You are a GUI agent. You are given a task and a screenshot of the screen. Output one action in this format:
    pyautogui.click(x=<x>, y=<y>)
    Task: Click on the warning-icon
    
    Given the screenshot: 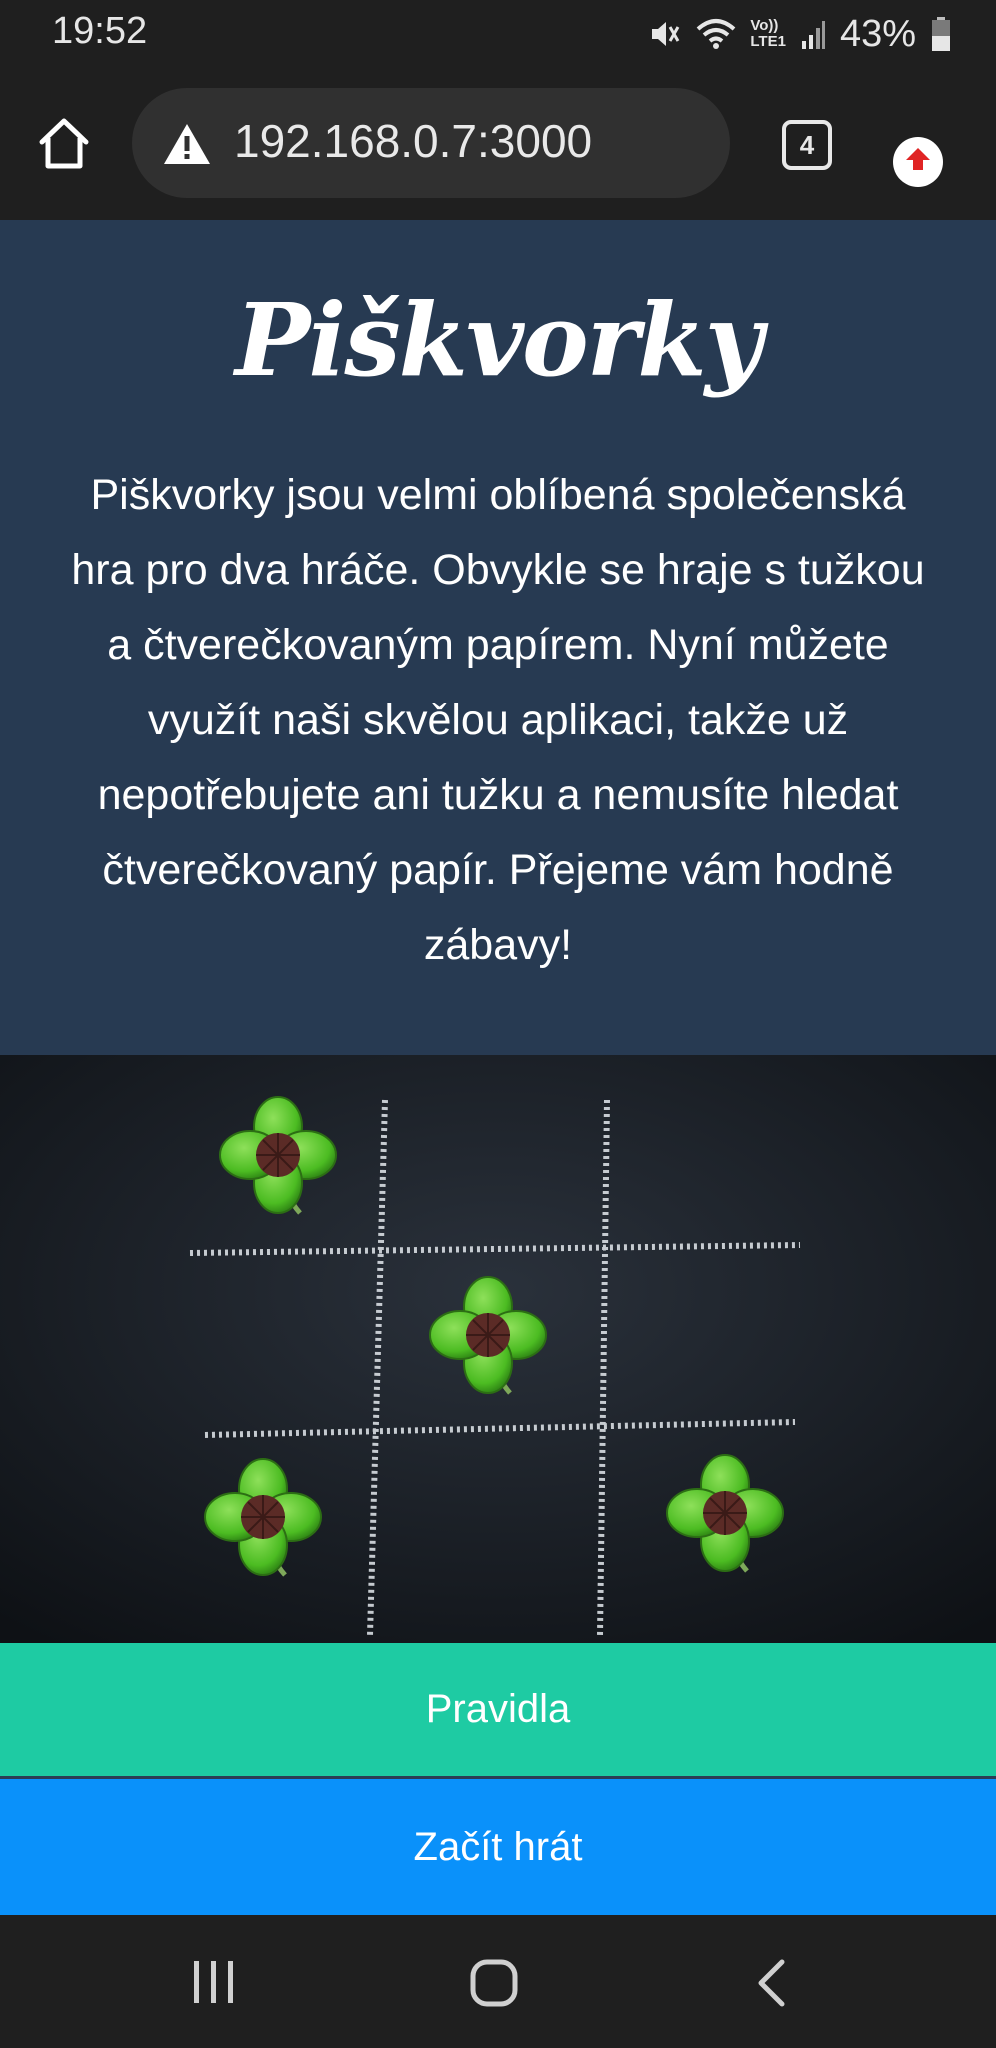 What is the action you would take?
    pyautogui.click(x=187, y=146)
    